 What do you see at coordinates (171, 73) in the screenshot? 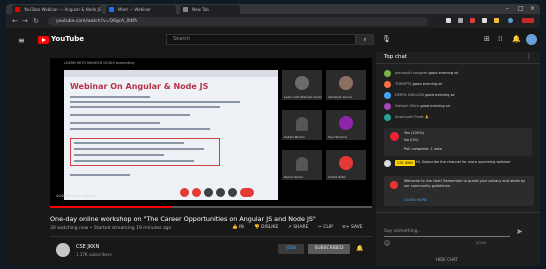
I see `slide-toolbar` at bounding box center [171, 73].